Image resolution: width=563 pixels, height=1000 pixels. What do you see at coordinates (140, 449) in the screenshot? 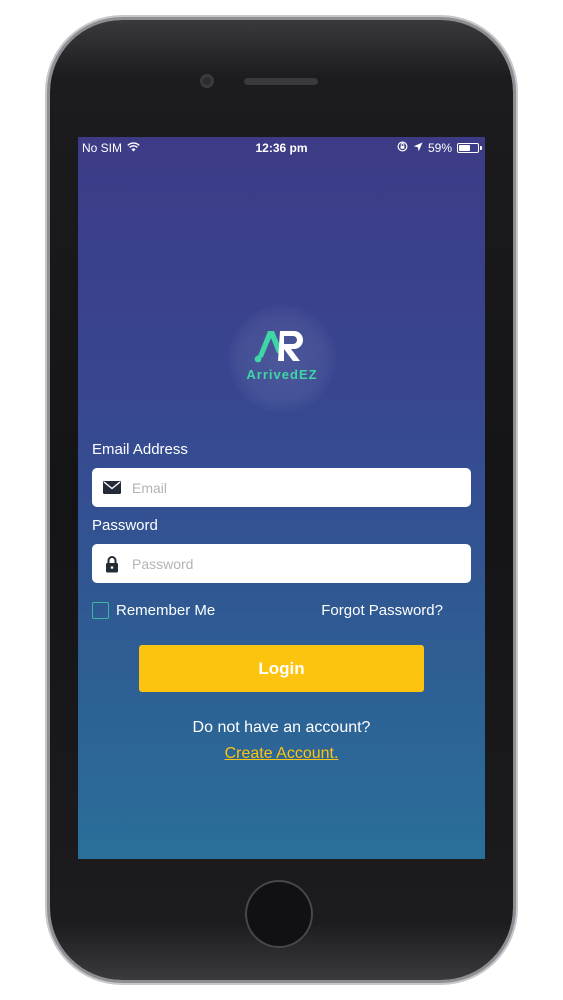
I see `email-label: Email Address` at bounding box center [140, 449].